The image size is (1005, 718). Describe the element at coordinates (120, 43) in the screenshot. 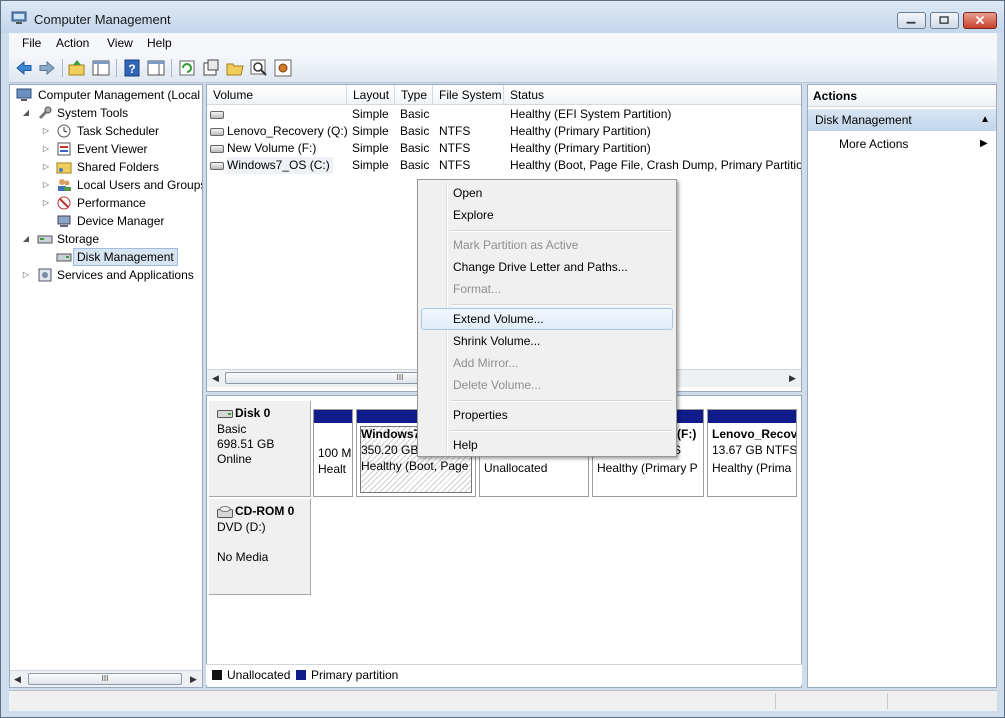

I see `menu-view: View` at that location.